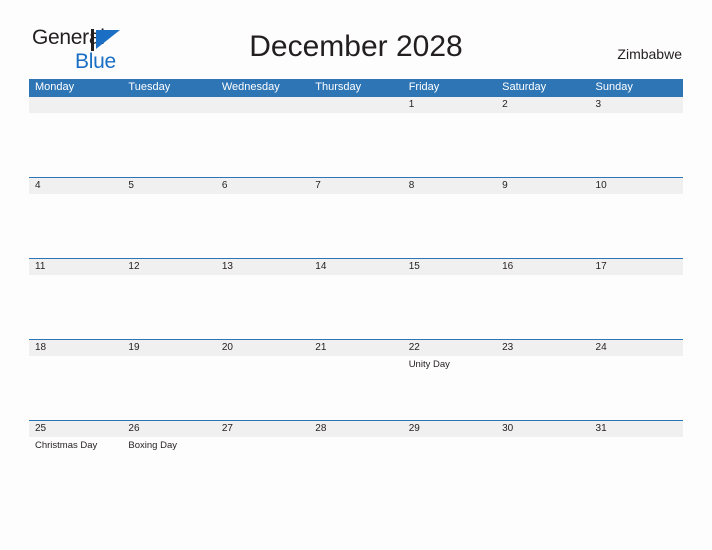 The height and width of the screenshot is (550, 712). What do you see at coordinates (356, 217) in the screenshot?
I see `week-row: 4 5 6 7 8 9 10` at bounding box center [356, 217].